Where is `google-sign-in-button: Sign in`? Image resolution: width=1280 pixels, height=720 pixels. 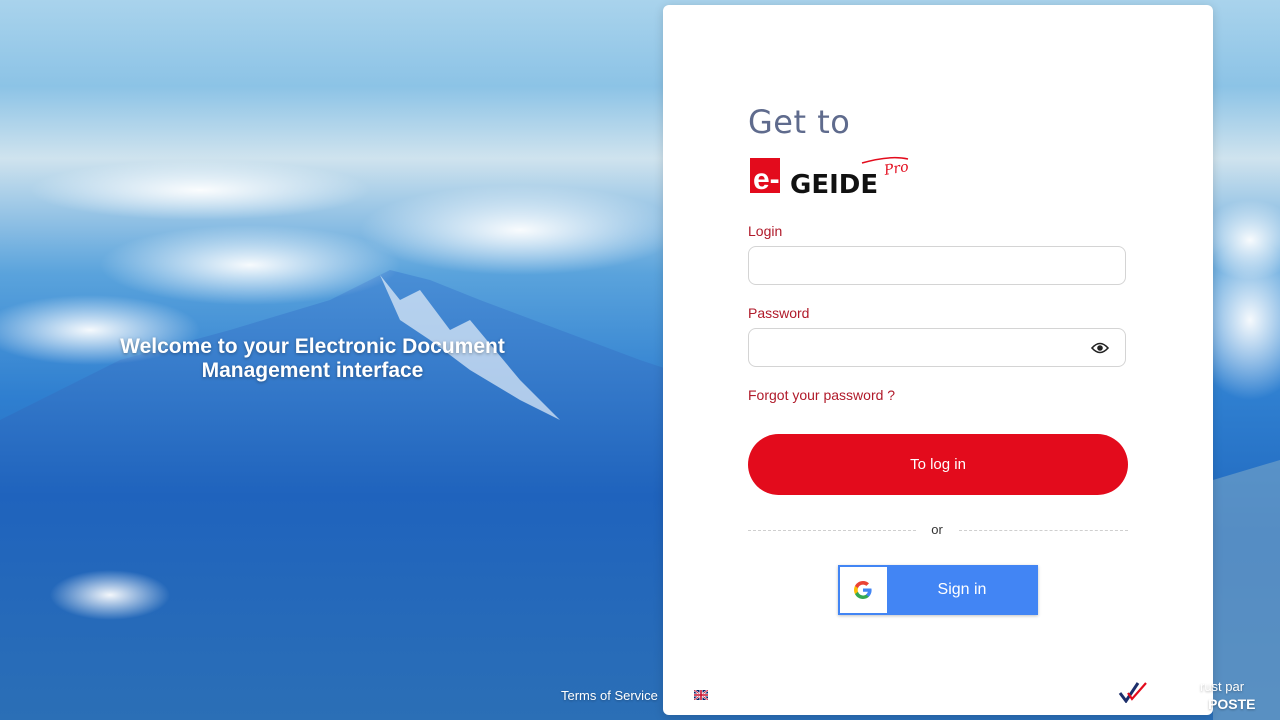
google-sign-in-button: Sign in is located at coordinates (938, 590).